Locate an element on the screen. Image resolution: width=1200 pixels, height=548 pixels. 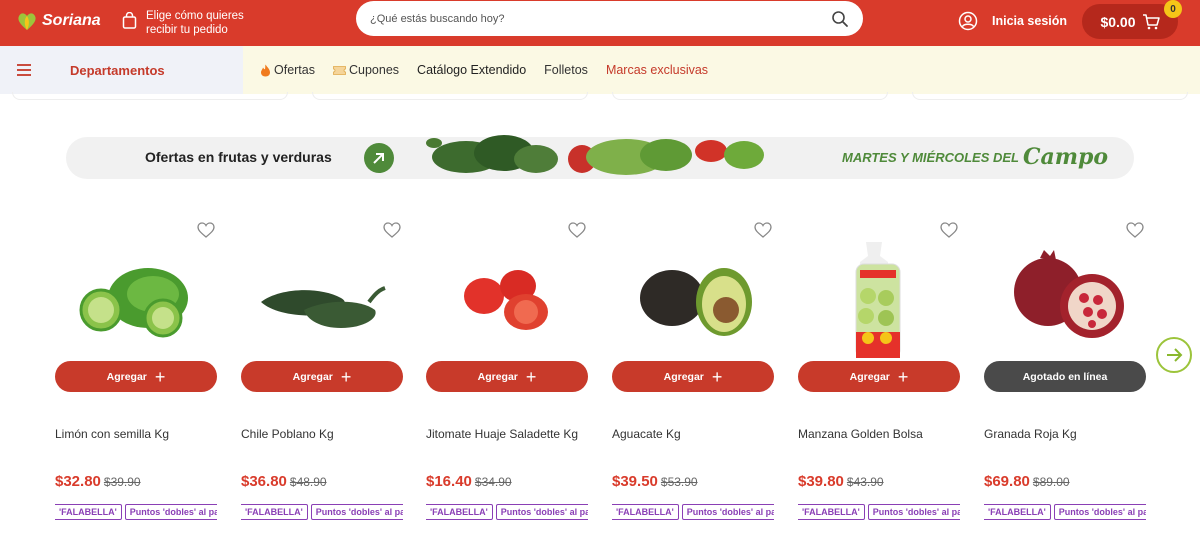
departments-label: Departamentos is located at coordinates (117, 70).